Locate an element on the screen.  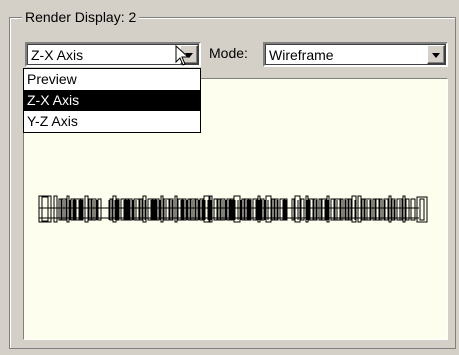
chevron-down-icon is located at coordinates (436, 55).